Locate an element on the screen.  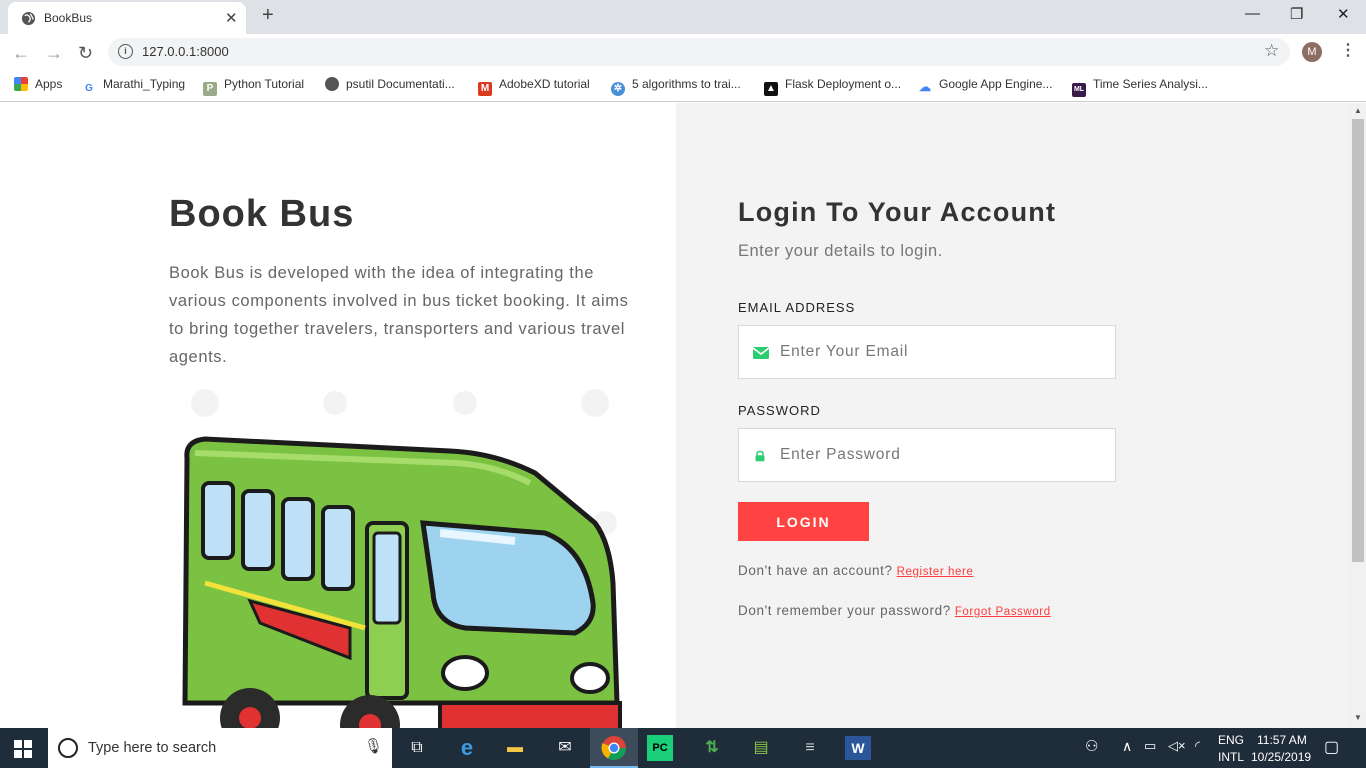
reload-icon: ↻ is located at coordinates (85, 53).